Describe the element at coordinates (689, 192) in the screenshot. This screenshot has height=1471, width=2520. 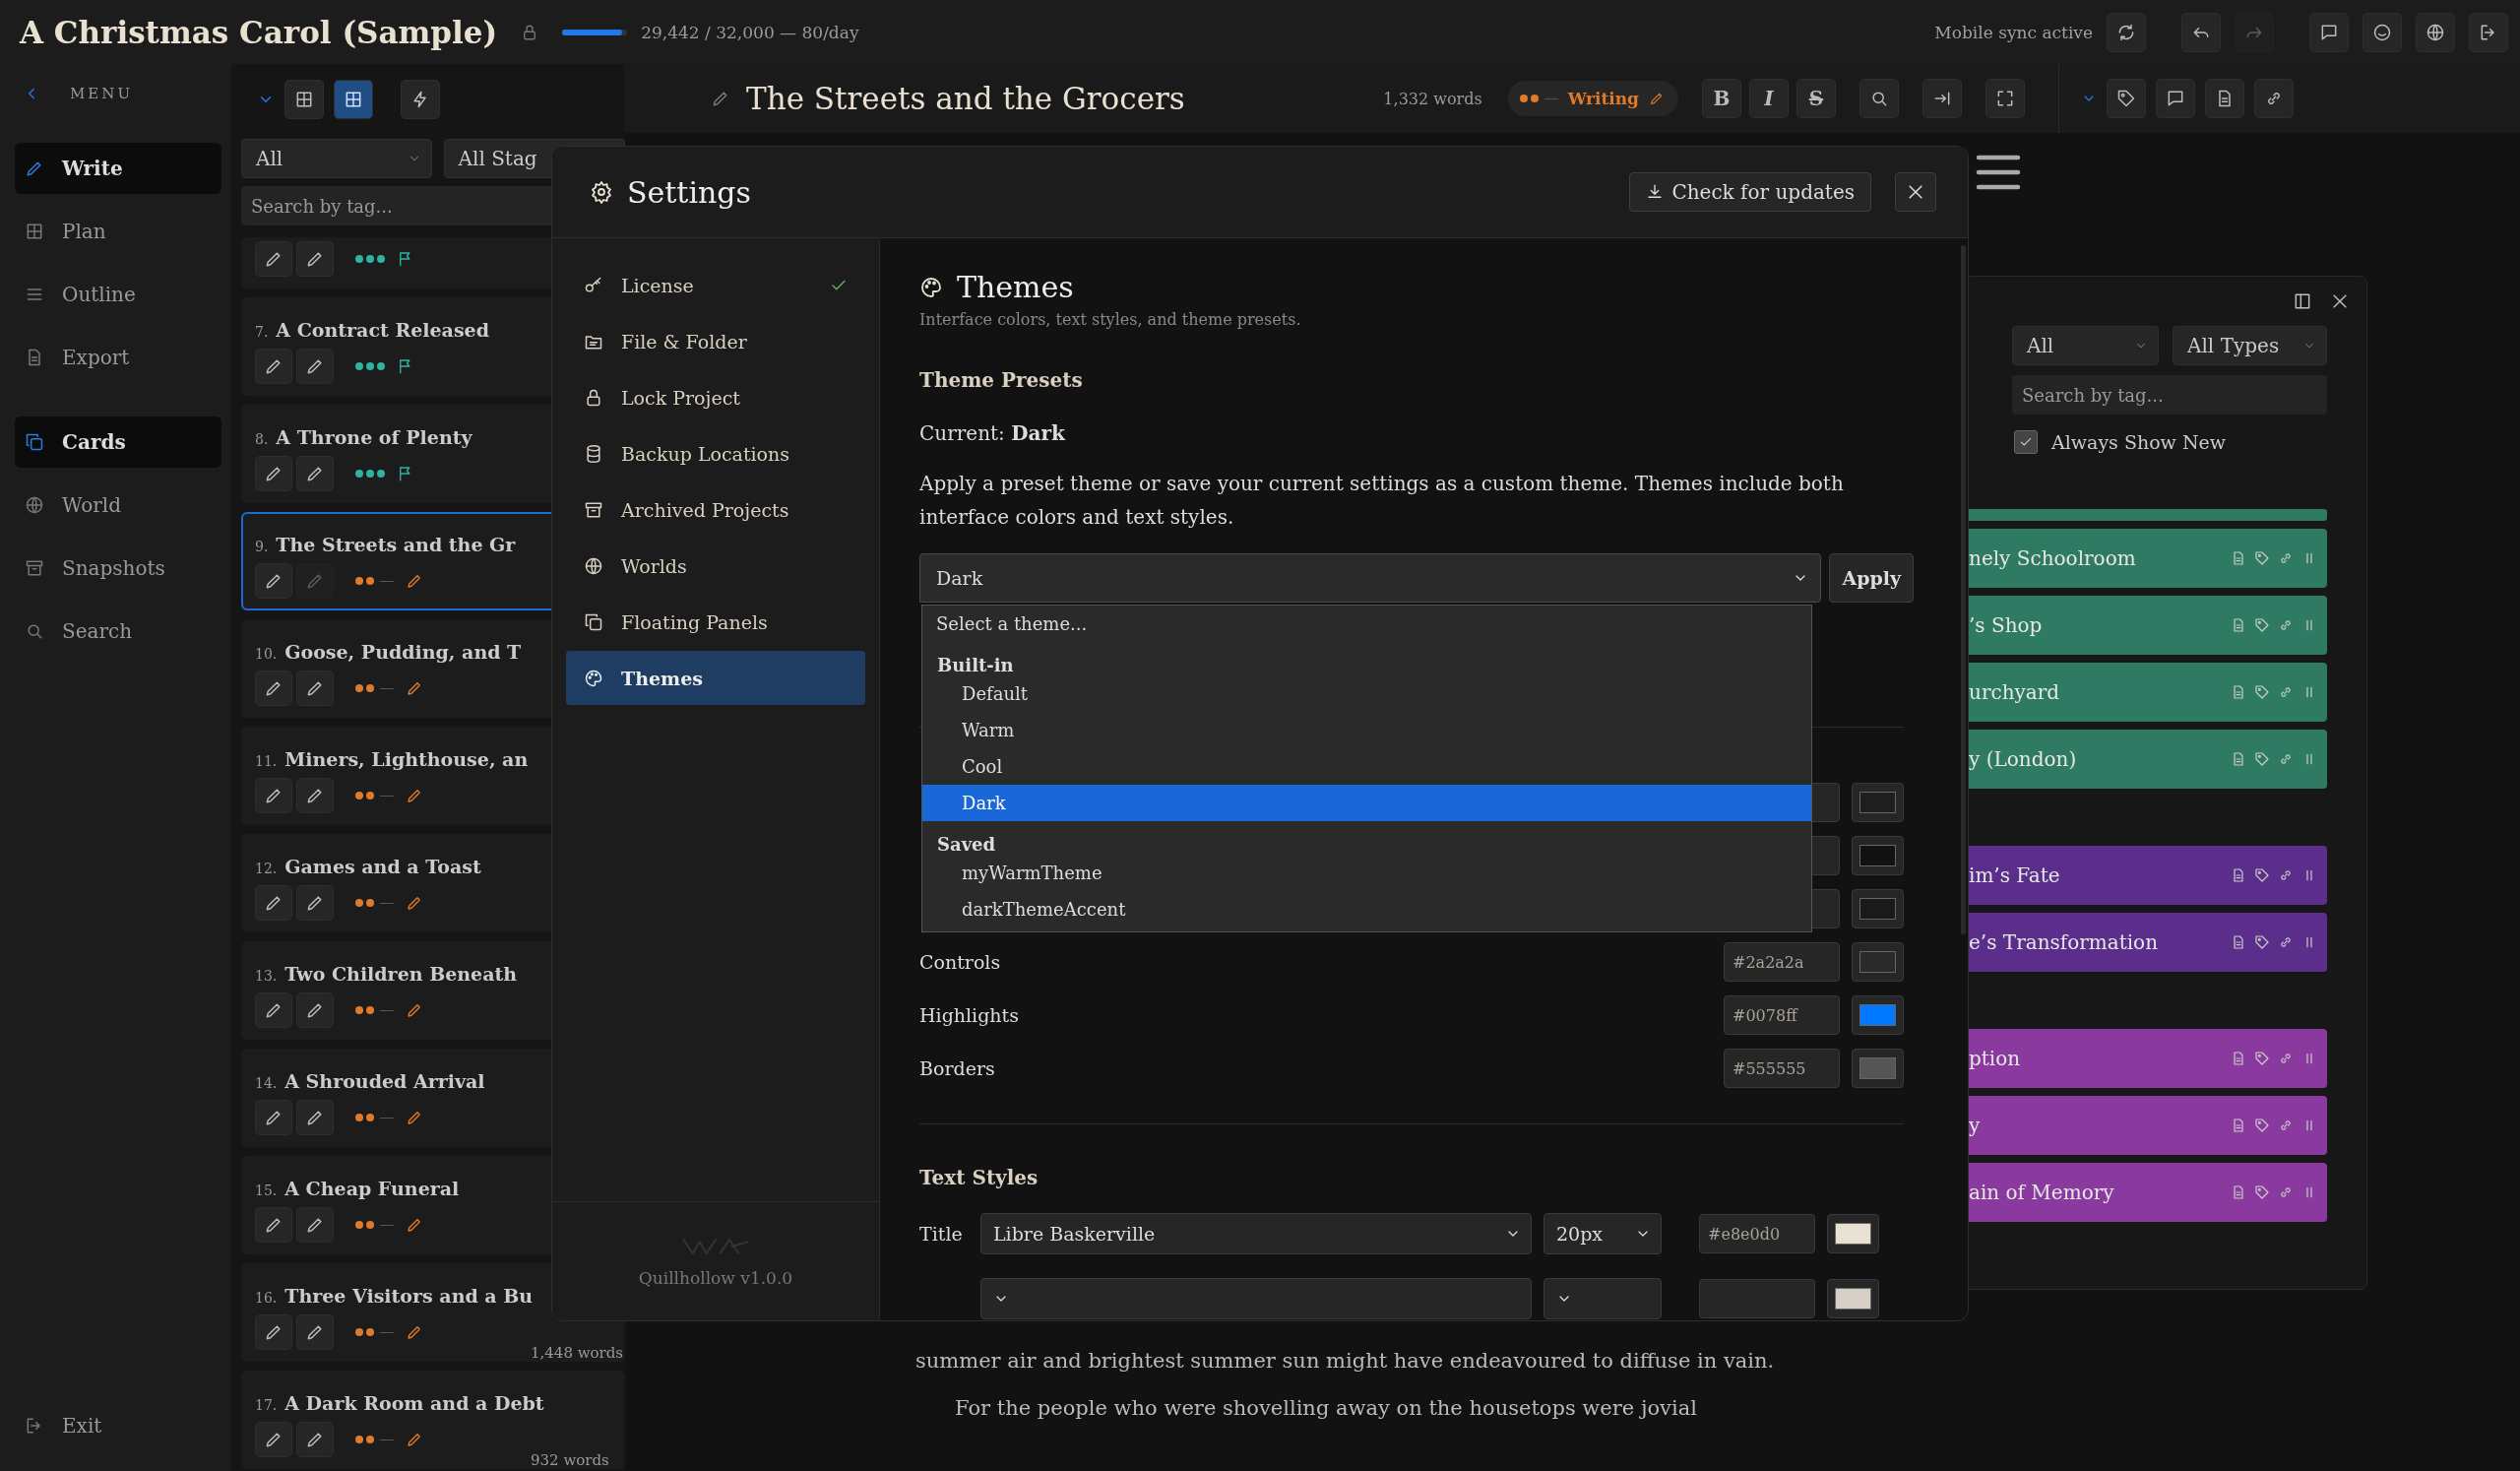
I see `dialog-title: Settings` at that location.